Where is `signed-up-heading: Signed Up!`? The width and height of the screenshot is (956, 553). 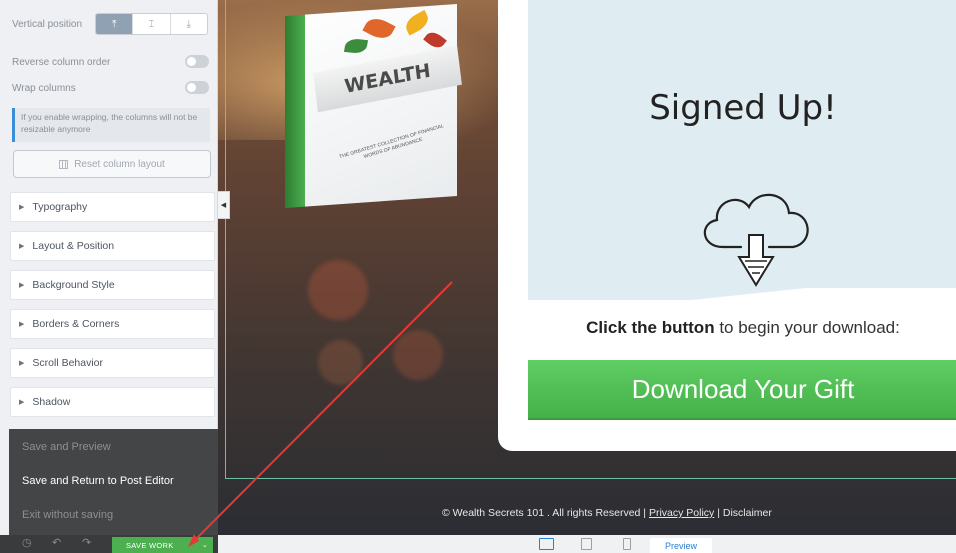
signed-up-heading: Signed Up! is located at coordinates (742, 108).